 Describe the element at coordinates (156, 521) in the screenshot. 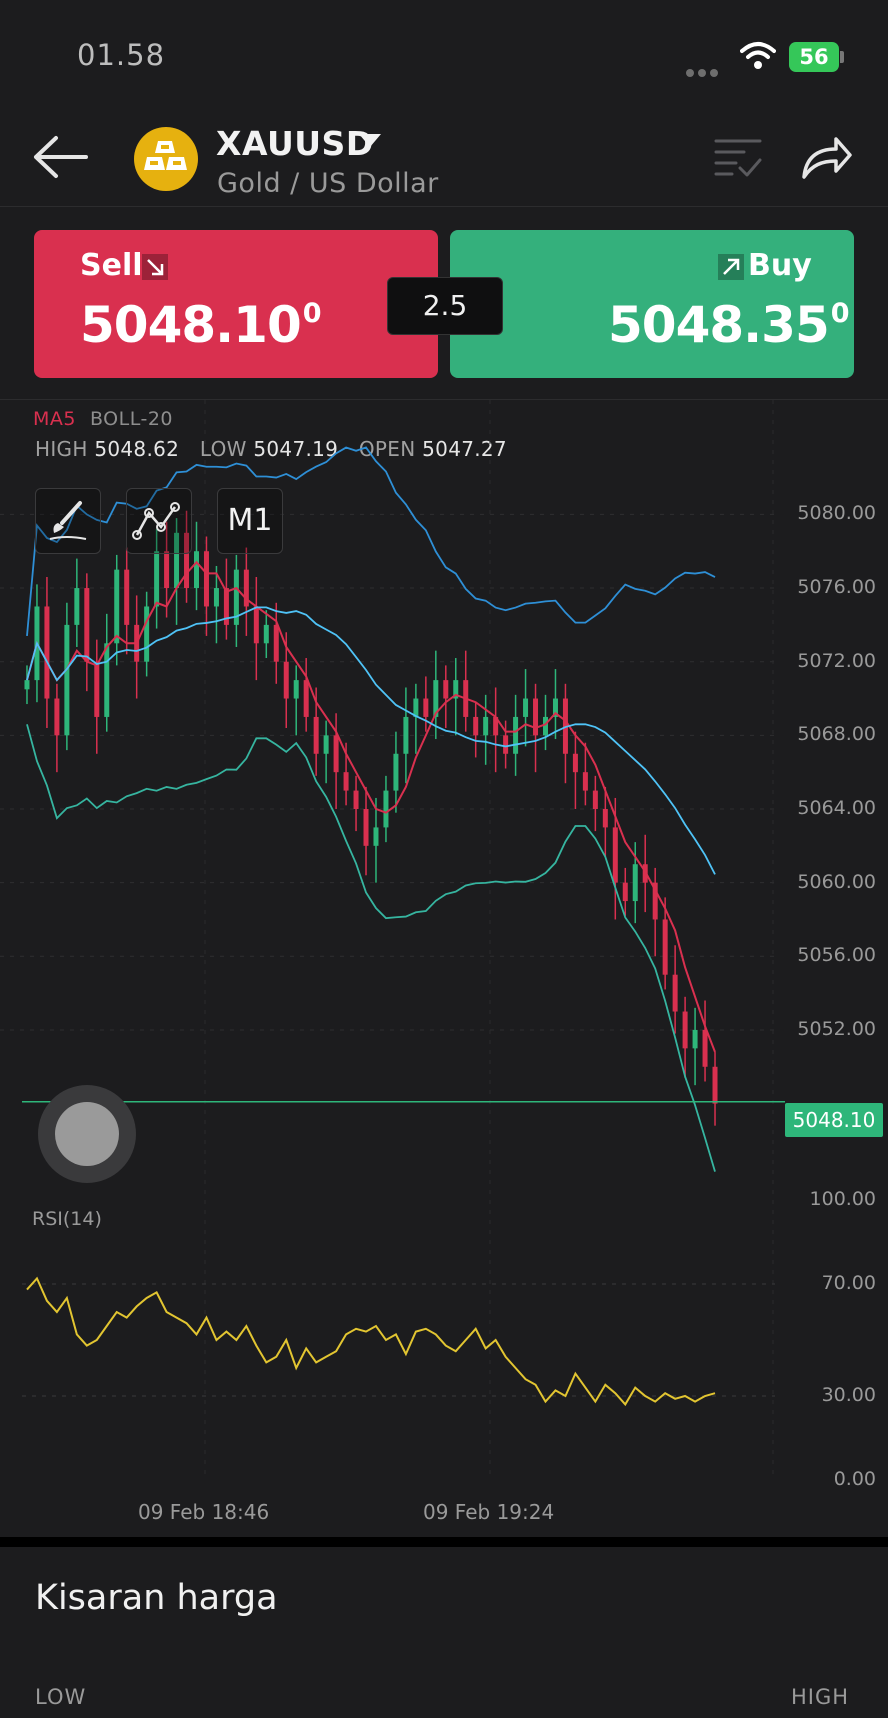

I see `line-chart-icon` at that location.